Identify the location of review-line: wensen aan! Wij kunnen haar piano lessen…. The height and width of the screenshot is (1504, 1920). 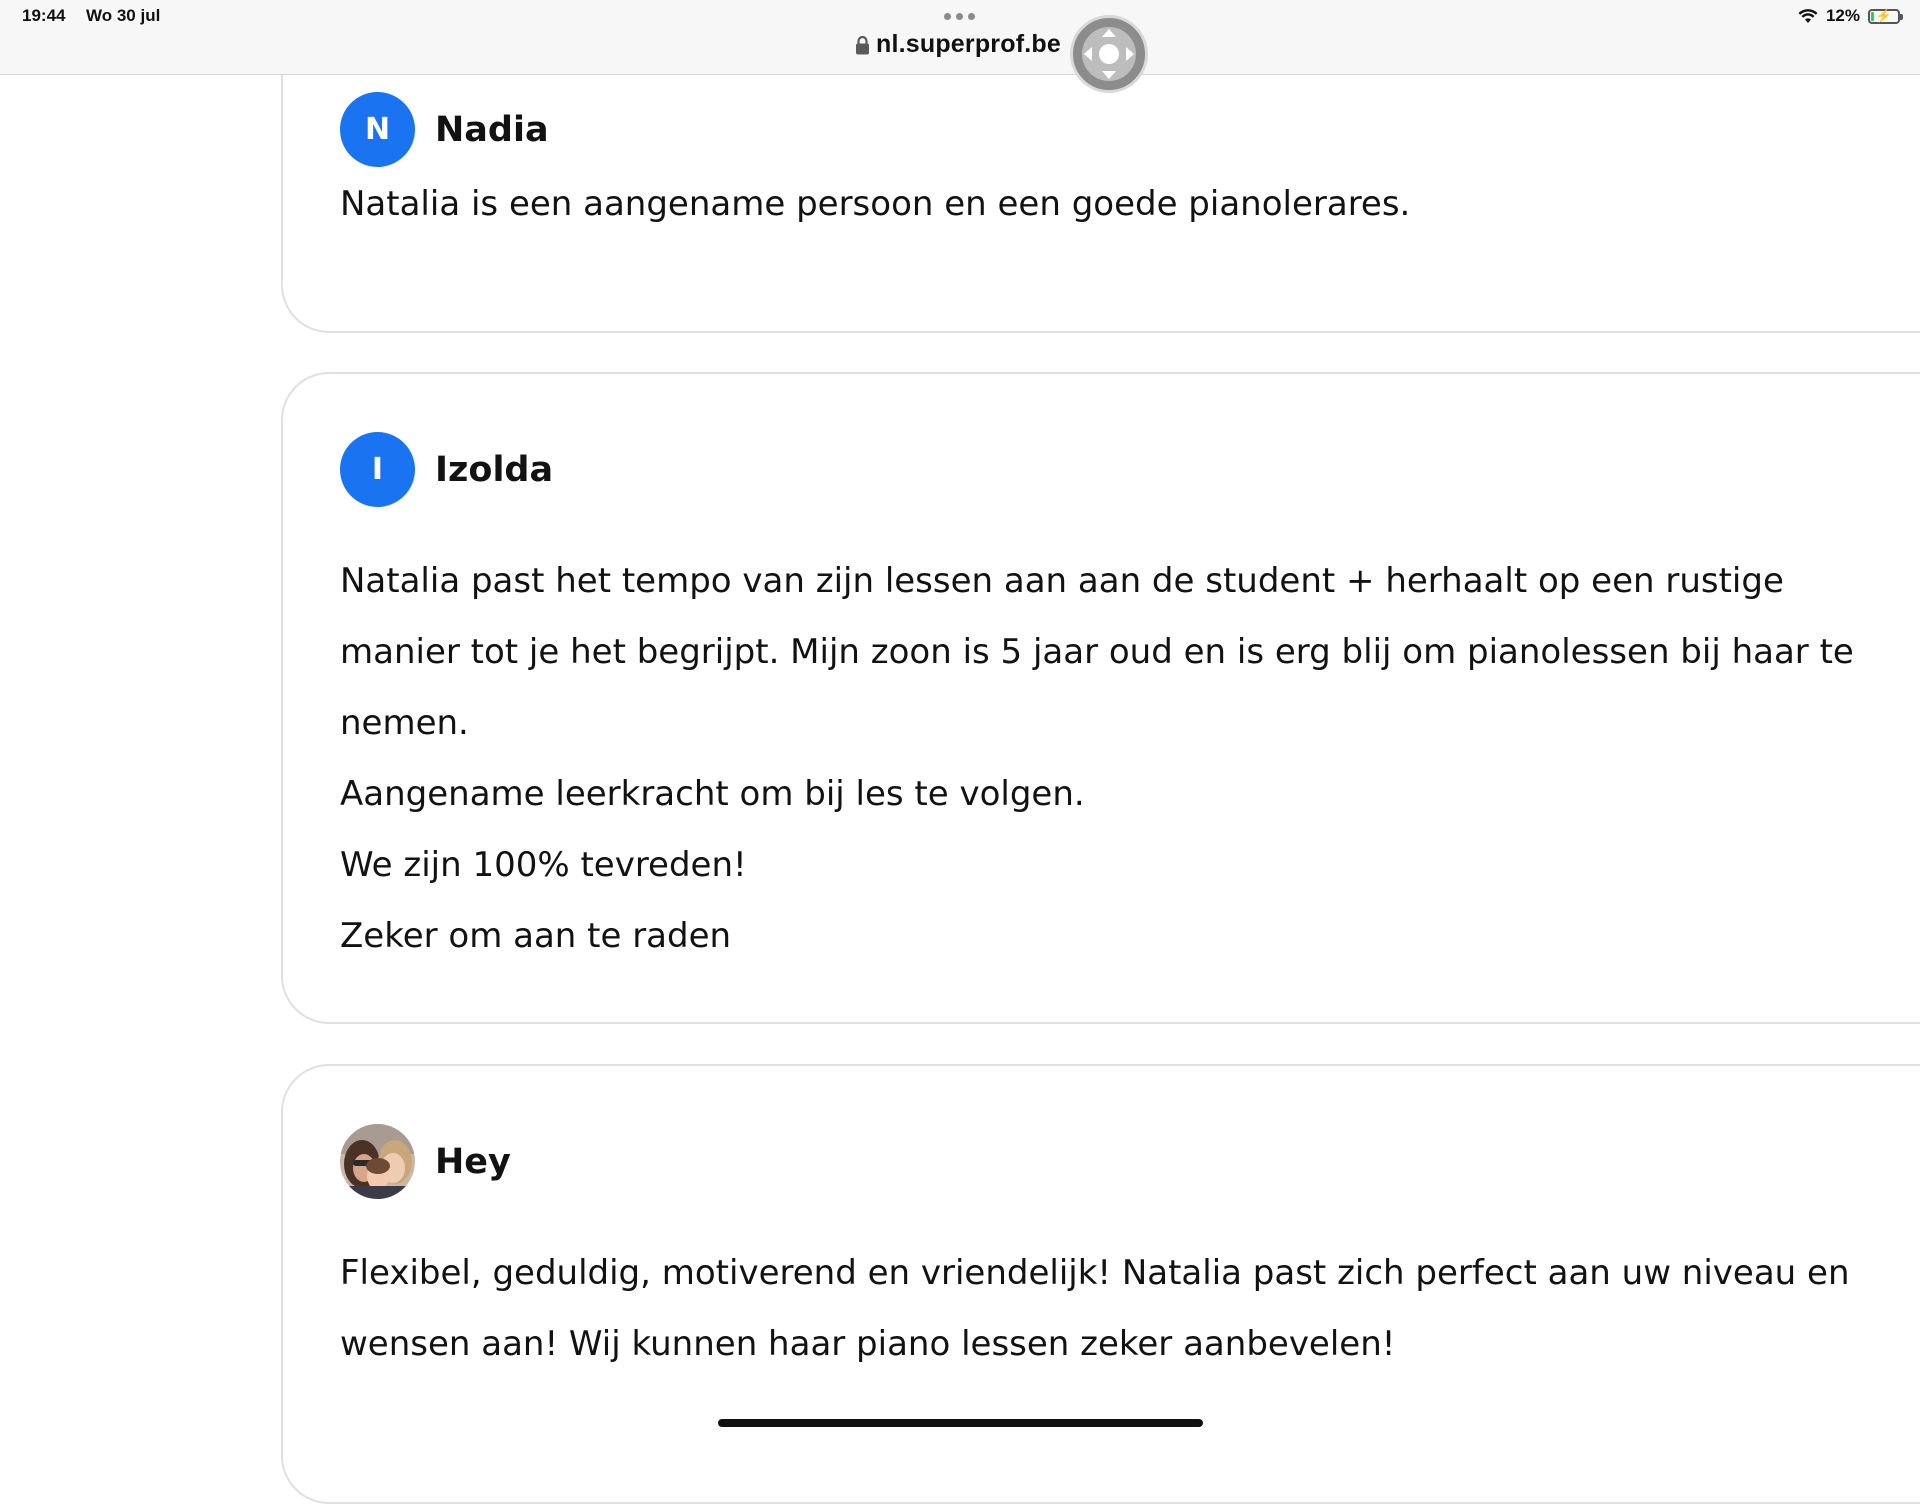
(868, 1344).